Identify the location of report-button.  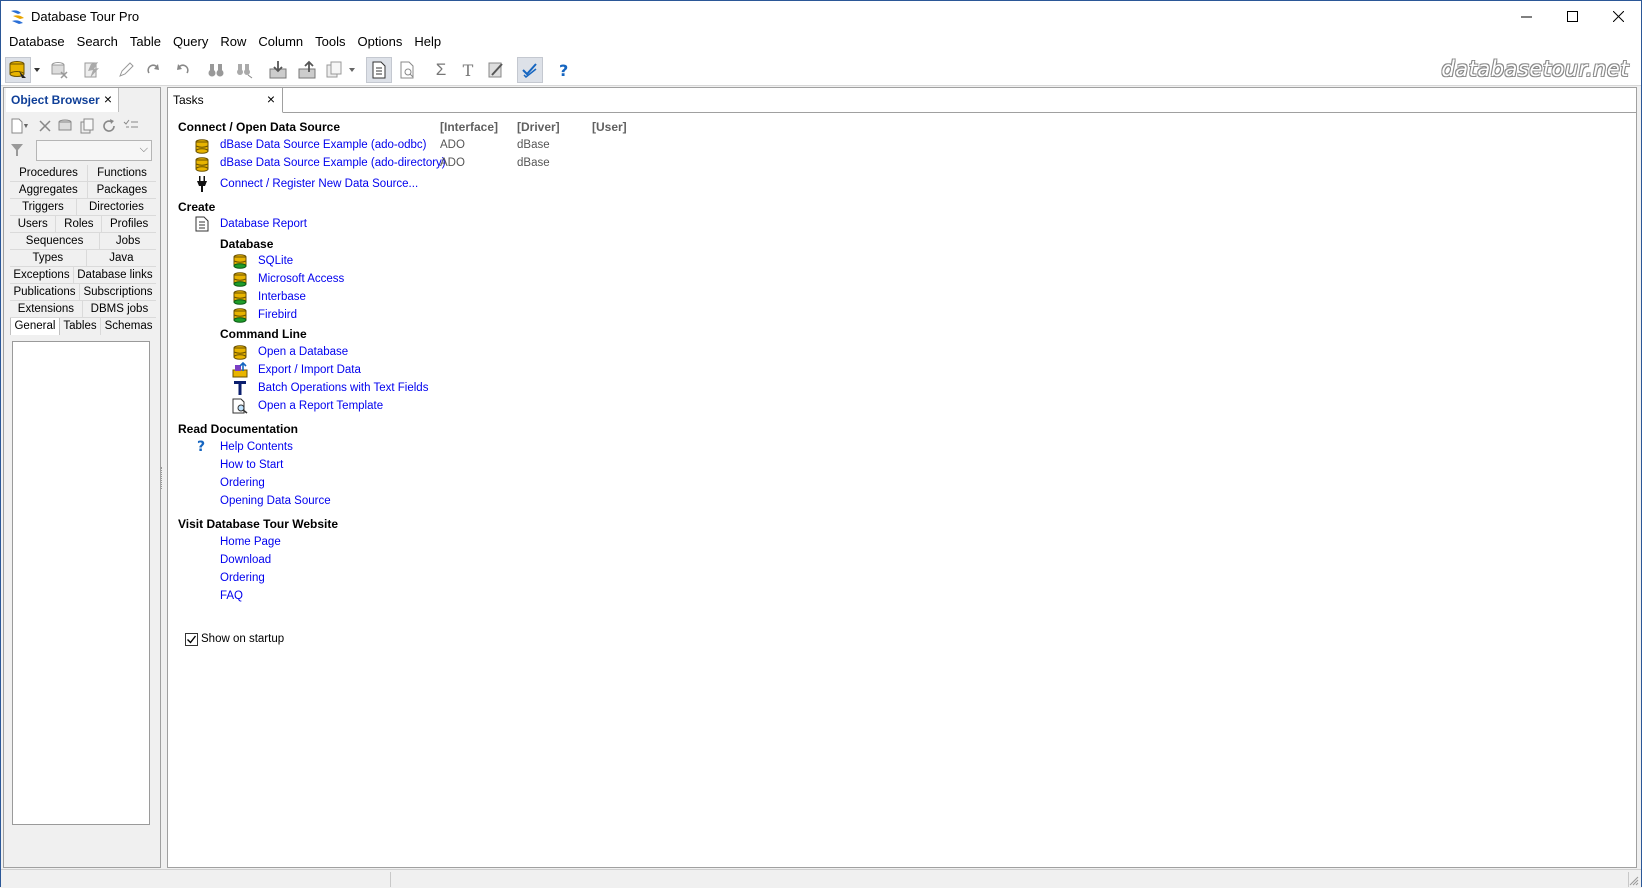
(379, 70).